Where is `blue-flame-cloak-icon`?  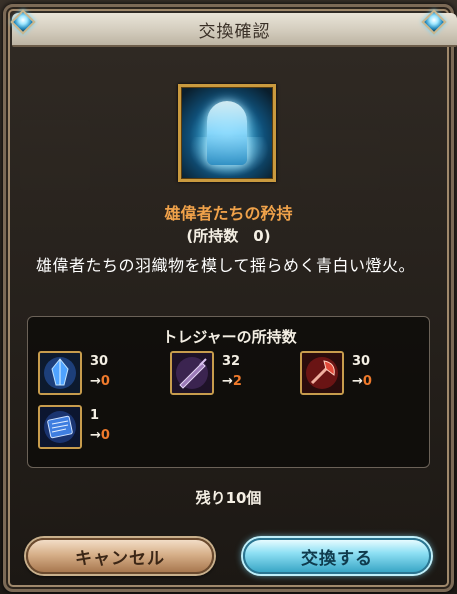
blue-flame-cloak-icon is located at coordinates (227, 133).